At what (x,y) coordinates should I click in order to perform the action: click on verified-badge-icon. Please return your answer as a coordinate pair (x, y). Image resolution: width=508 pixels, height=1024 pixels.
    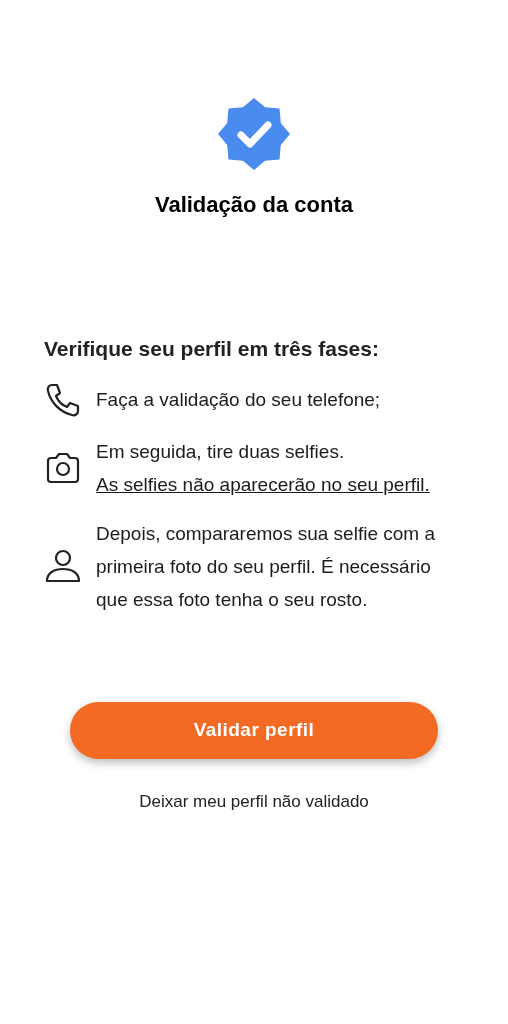
    Looking at the image, I should click on (254, 134).